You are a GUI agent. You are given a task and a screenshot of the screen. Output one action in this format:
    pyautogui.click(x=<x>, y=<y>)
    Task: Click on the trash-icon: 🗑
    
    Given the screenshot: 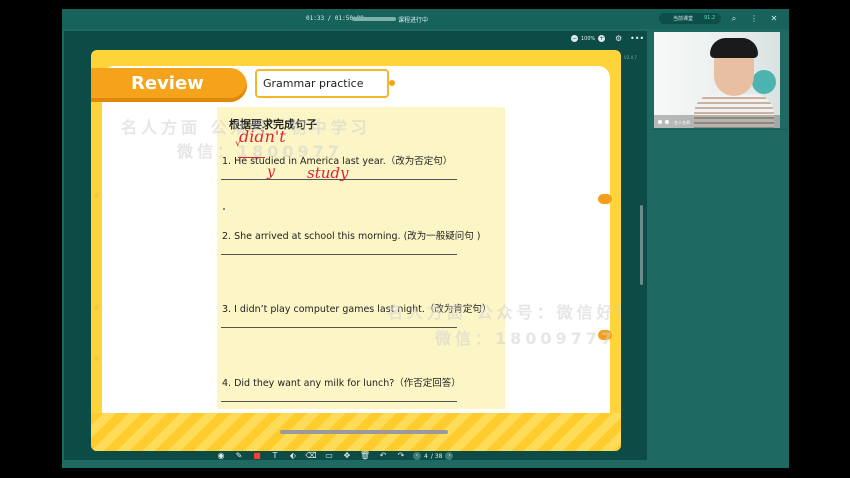 What is the action you would take?
    pyautogui.click(x=365, y=456)
    